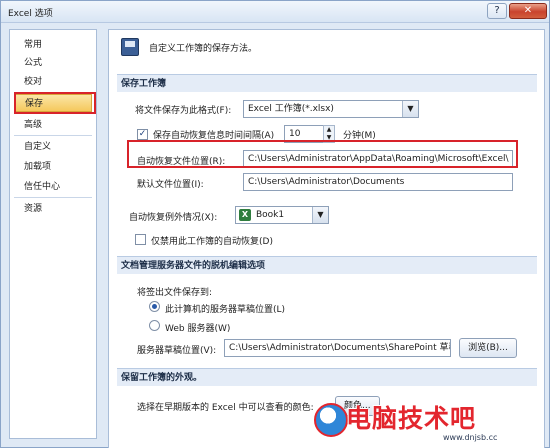 This screenshot has height=448, width=550. What do you see at coordinates (198, 329) in the screenshot?
I see `radio-web-server-label: Web 服务器(W)` at bounding box center [198, 329].